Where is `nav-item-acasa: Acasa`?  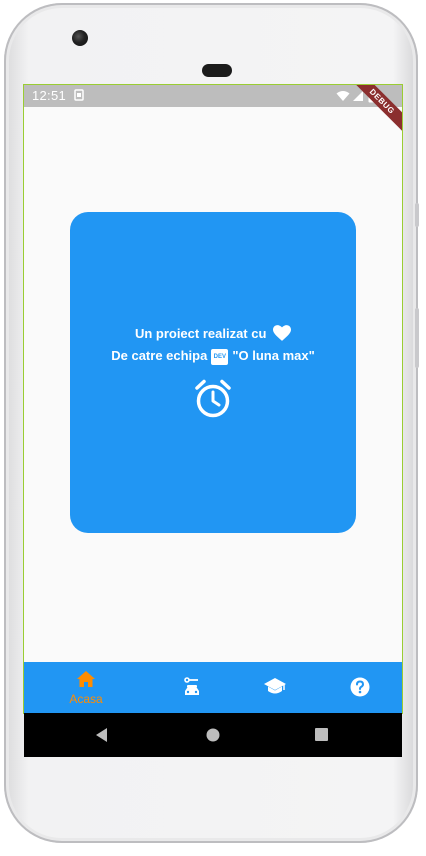
nav-item-acasa: Acasa is located at coordinates (86, 687).